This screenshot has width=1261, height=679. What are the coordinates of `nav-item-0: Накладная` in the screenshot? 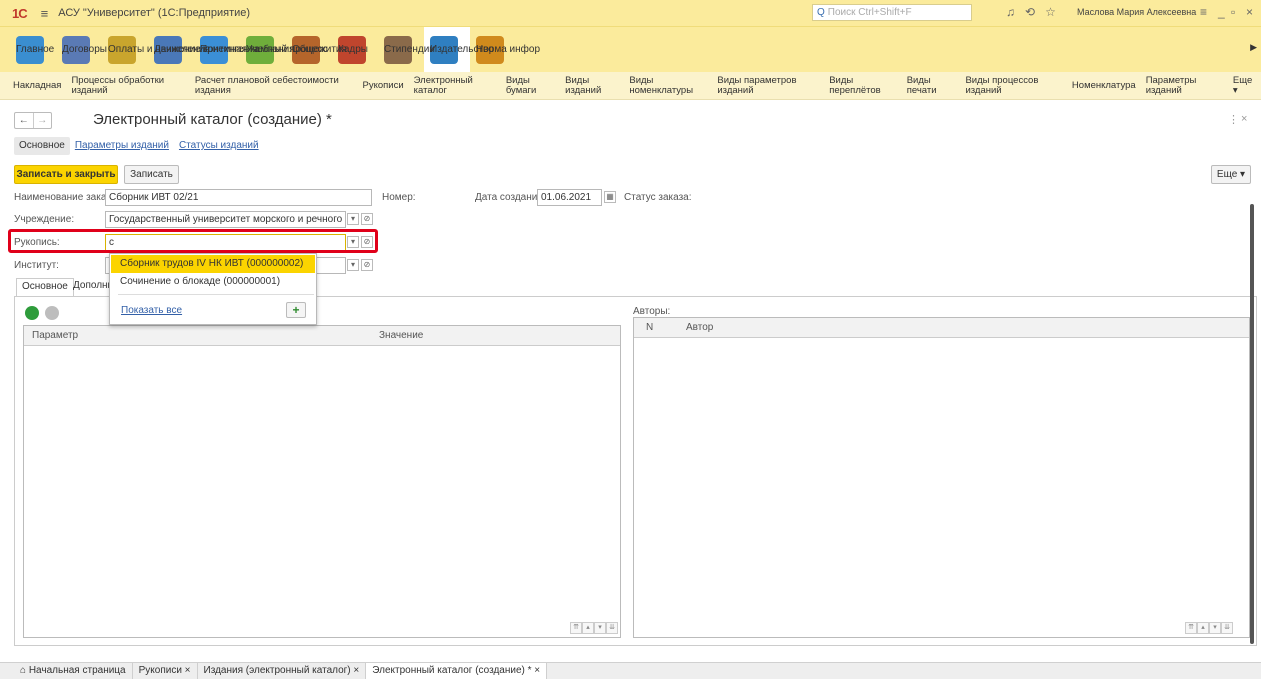 It's located at (37, 85).